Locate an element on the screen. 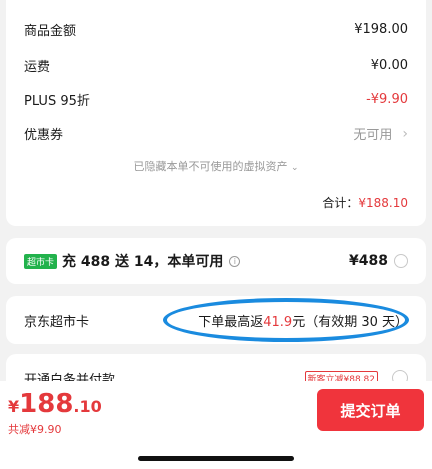  pay-amount-int: 188 is located at coordinates (46, 404).